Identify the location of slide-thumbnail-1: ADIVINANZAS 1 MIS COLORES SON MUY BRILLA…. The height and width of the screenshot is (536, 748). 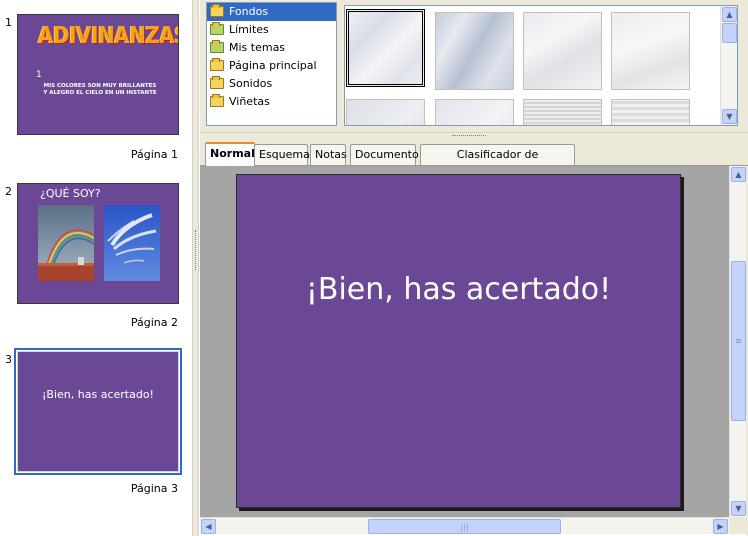
(98, 74).